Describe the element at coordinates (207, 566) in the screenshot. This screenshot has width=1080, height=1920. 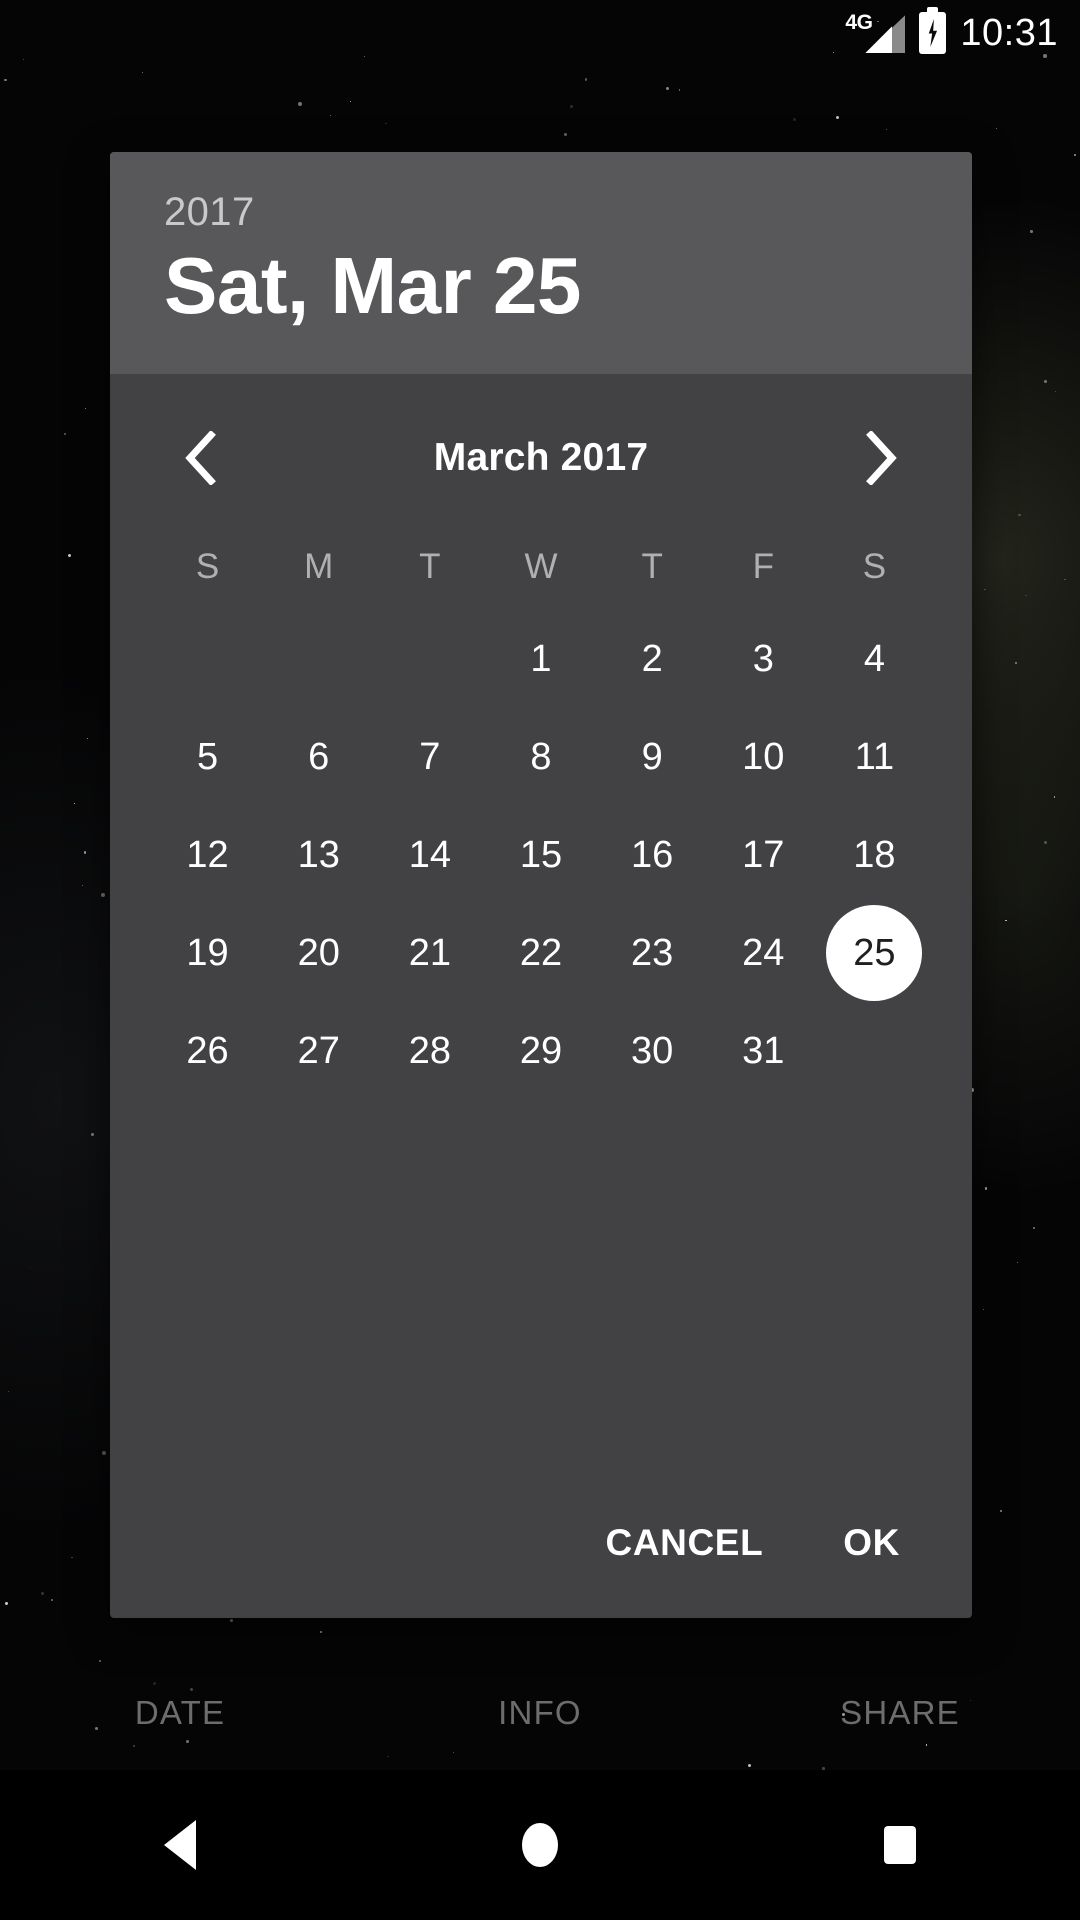
I see `weekday-label-0: S` at that location.